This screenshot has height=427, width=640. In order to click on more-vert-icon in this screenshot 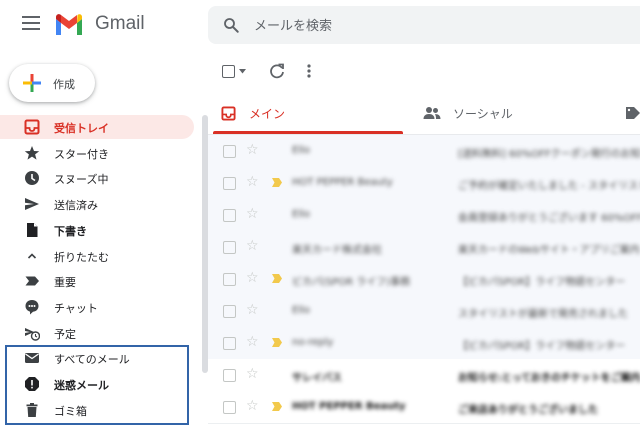, I will do `click(309, 71)`.